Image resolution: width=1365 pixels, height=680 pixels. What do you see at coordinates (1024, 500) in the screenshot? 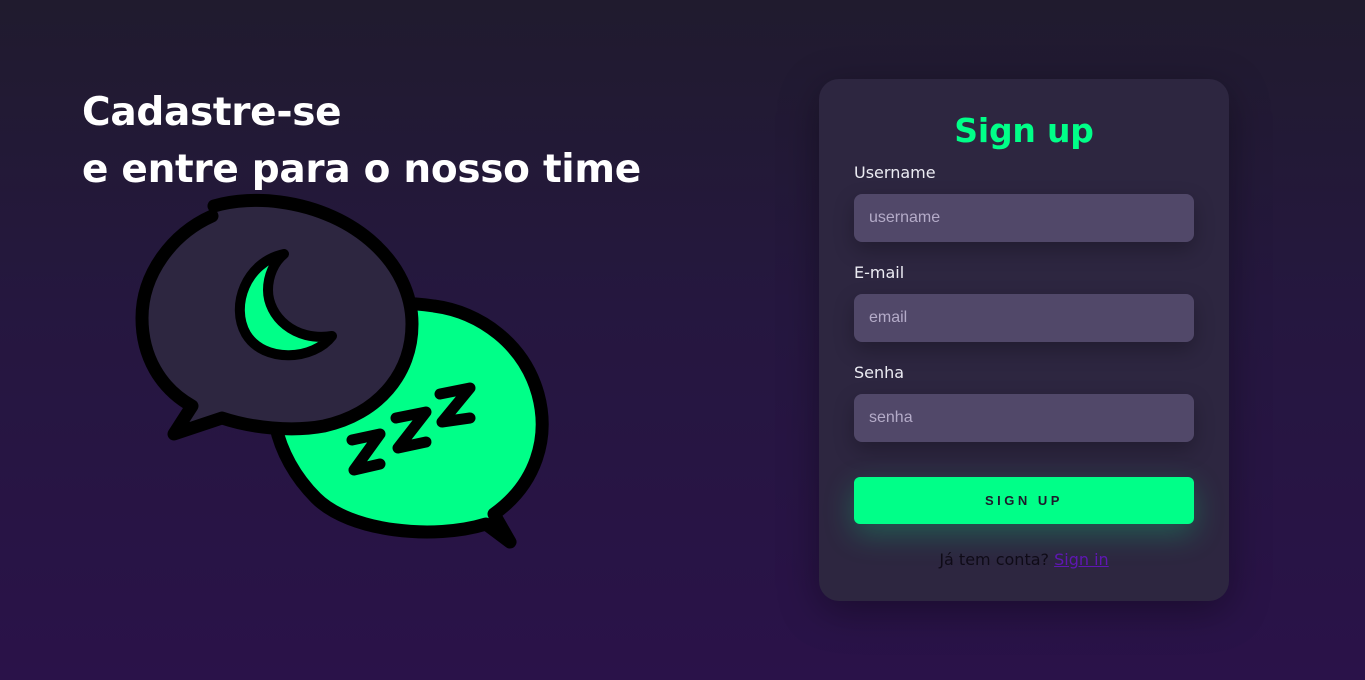
I see `signup-button: Sign up` at bounding box center [1024, 500].